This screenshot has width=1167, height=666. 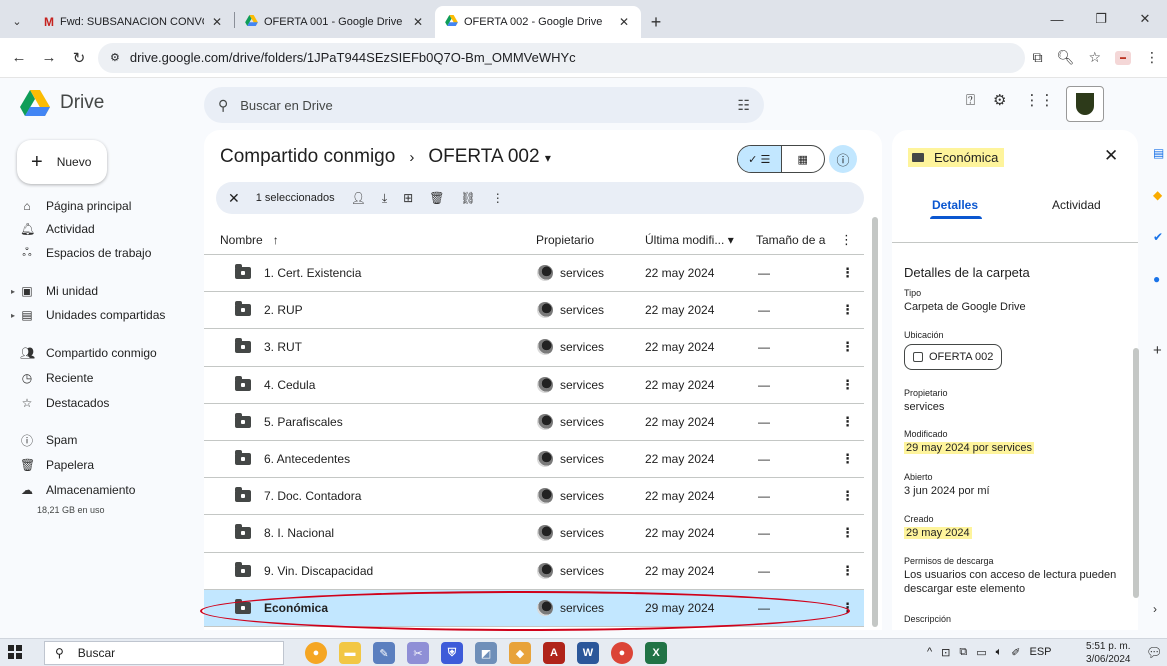 What do you see at coordinates (115, 57) in the screenshot?
I see `site-info-icon: ⚙` at bounding box center [115, 57].